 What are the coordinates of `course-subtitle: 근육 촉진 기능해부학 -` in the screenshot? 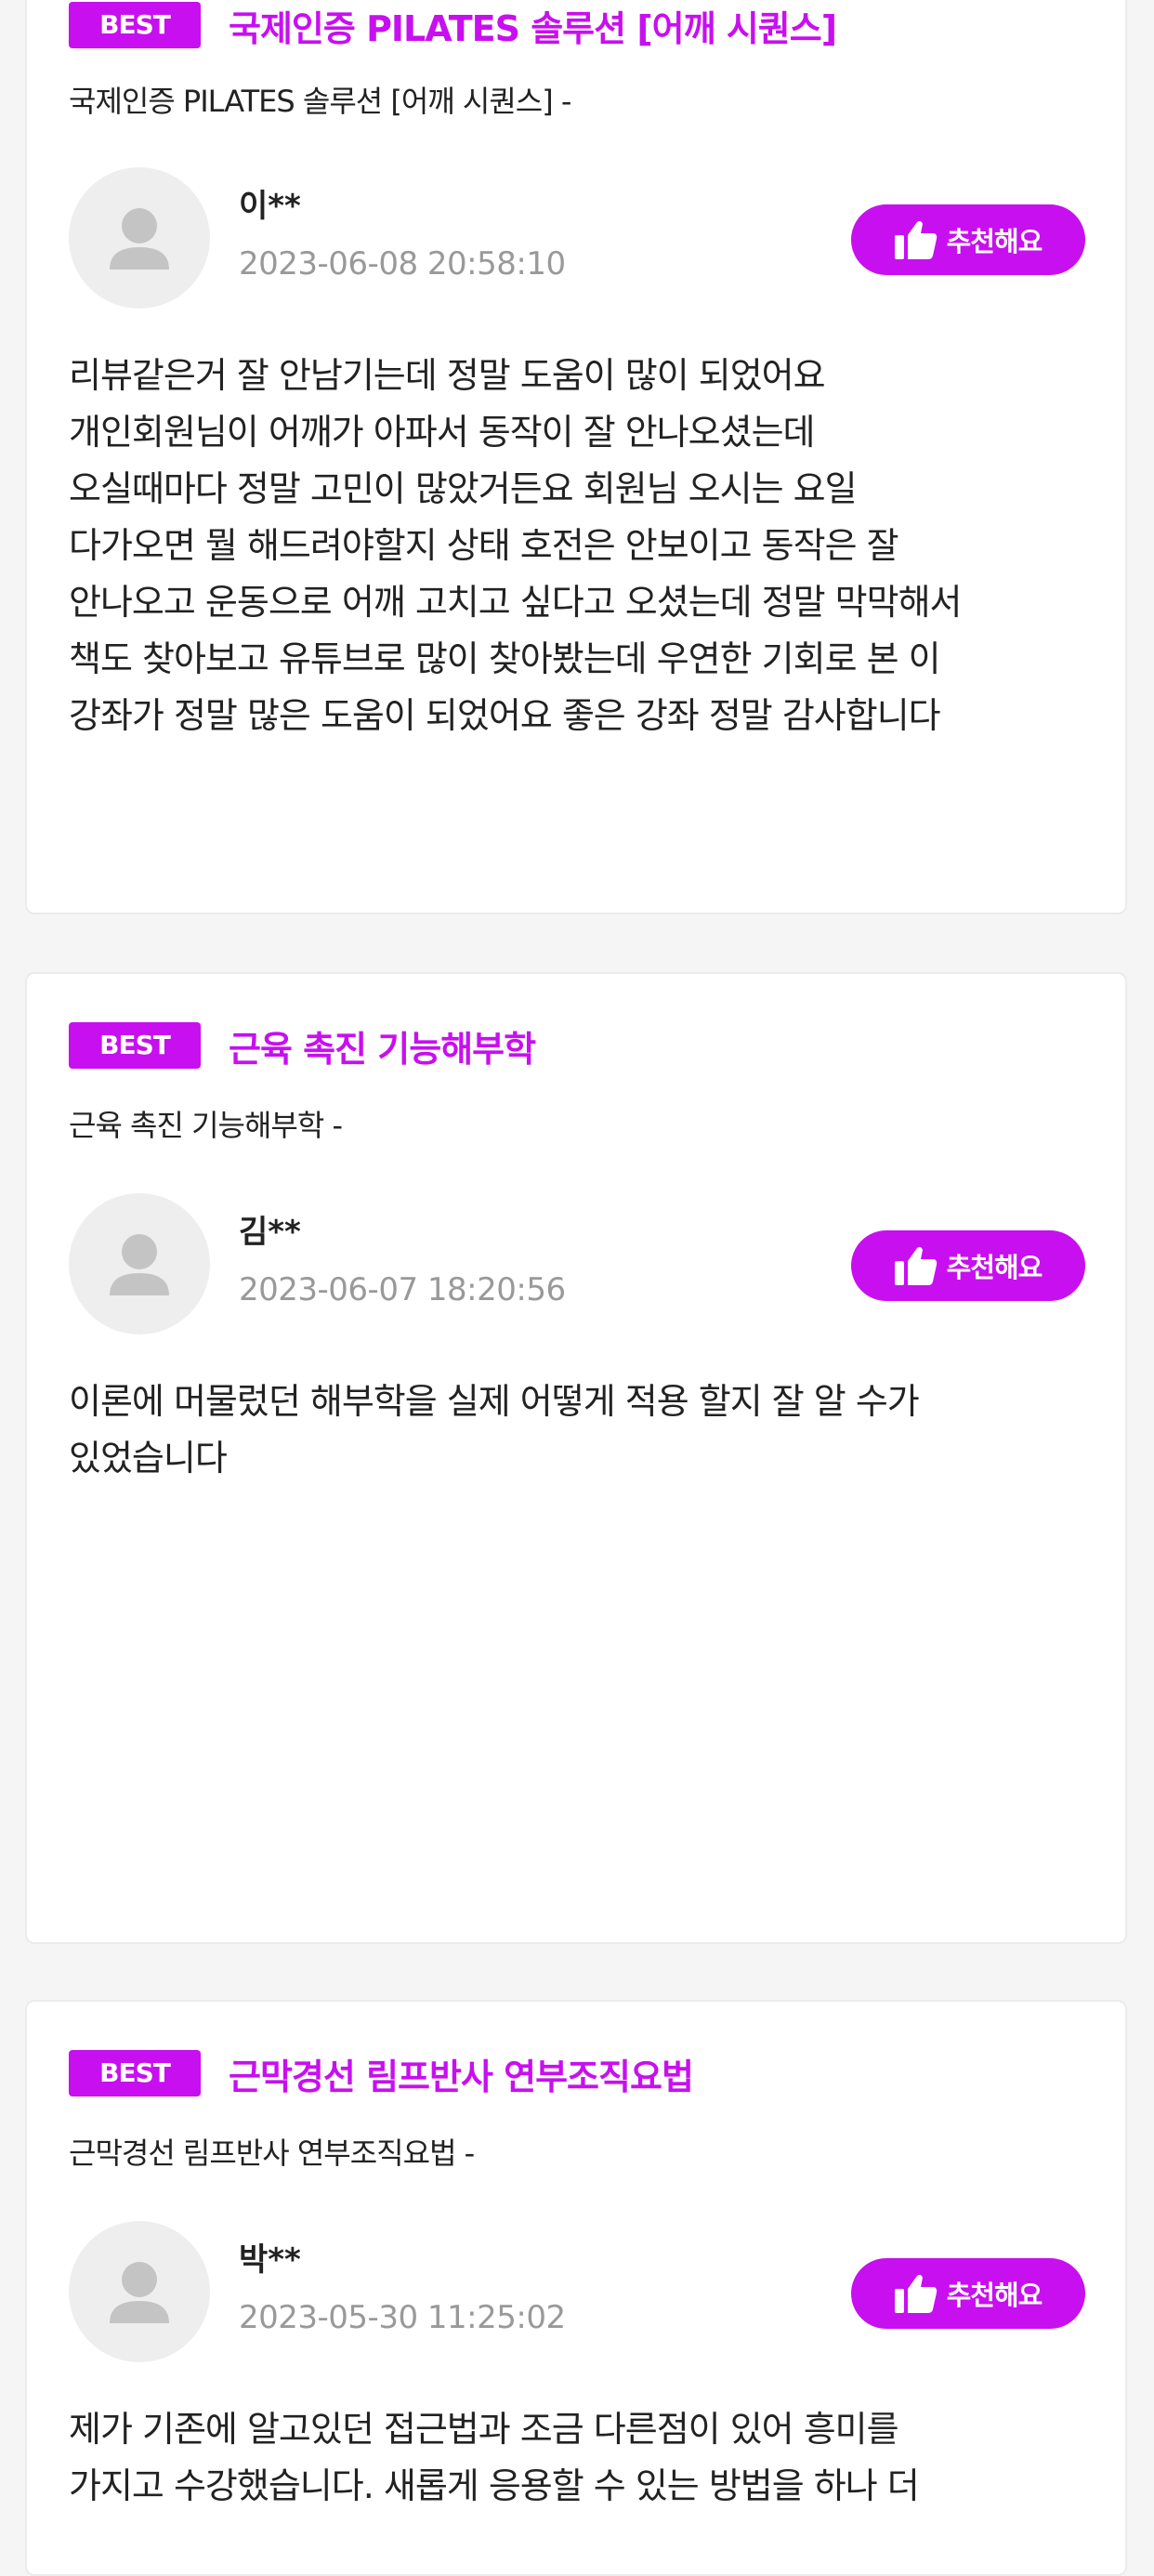 It's located at (206, 1125).